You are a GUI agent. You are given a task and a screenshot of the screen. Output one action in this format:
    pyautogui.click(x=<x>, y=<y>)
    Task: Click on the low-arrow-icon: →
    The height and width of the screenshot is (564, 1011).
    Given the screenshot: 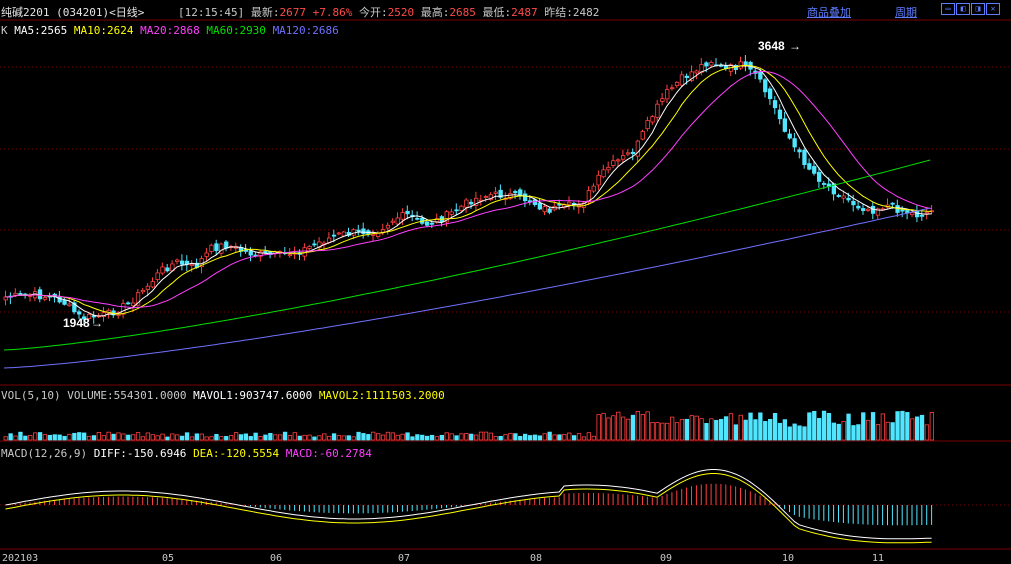 What is the action you would take?
    pyautogui.click(x=97, y=323)
    